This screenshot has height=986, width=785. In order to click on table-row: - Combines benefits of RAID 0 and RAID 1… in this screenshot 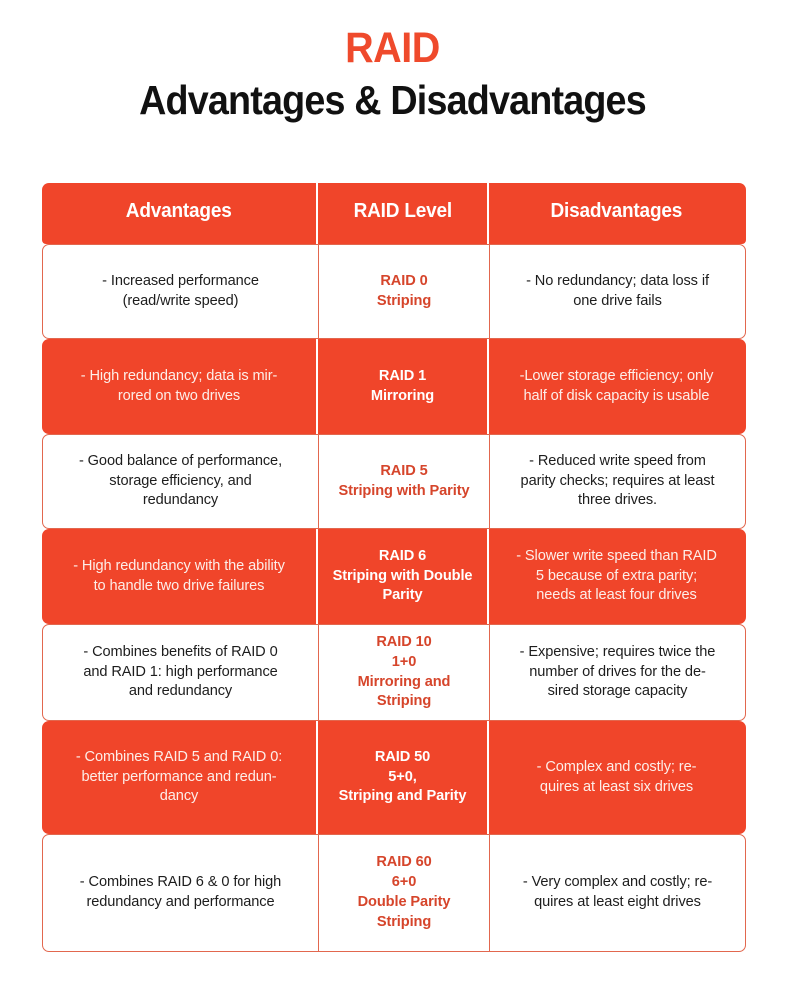, I will do `click(394, 672)`.